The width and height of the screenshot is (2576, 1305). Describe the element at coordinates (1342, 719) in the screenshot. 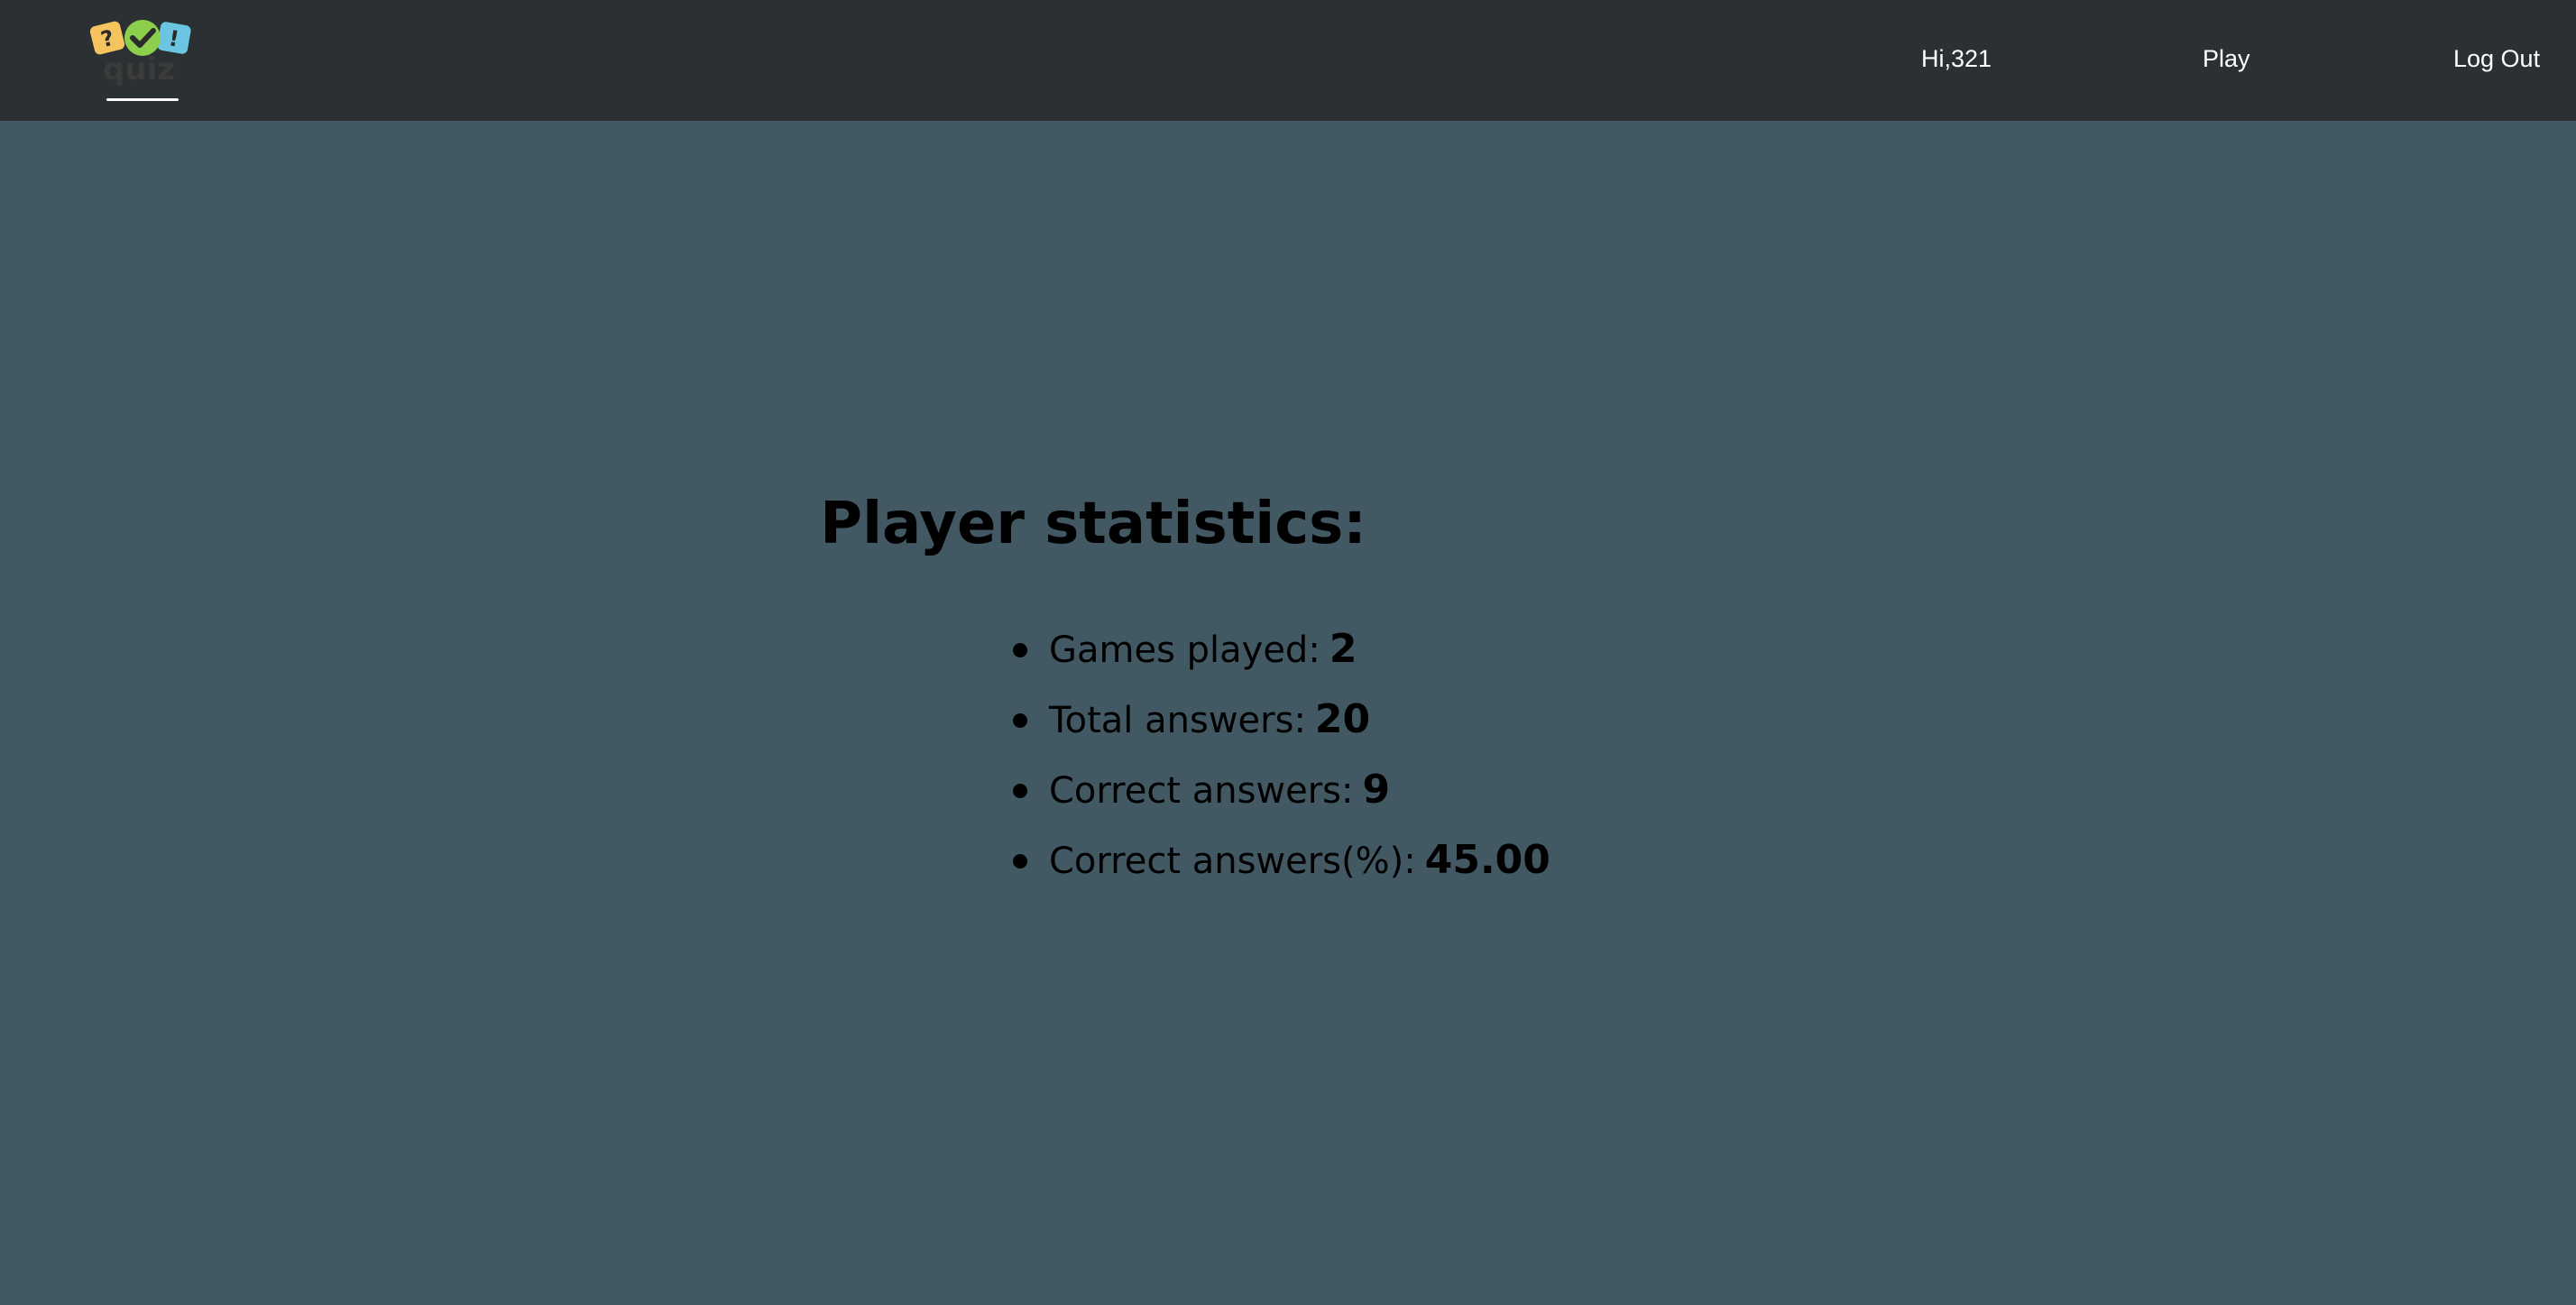

I see `stat-value: 20` at that location.